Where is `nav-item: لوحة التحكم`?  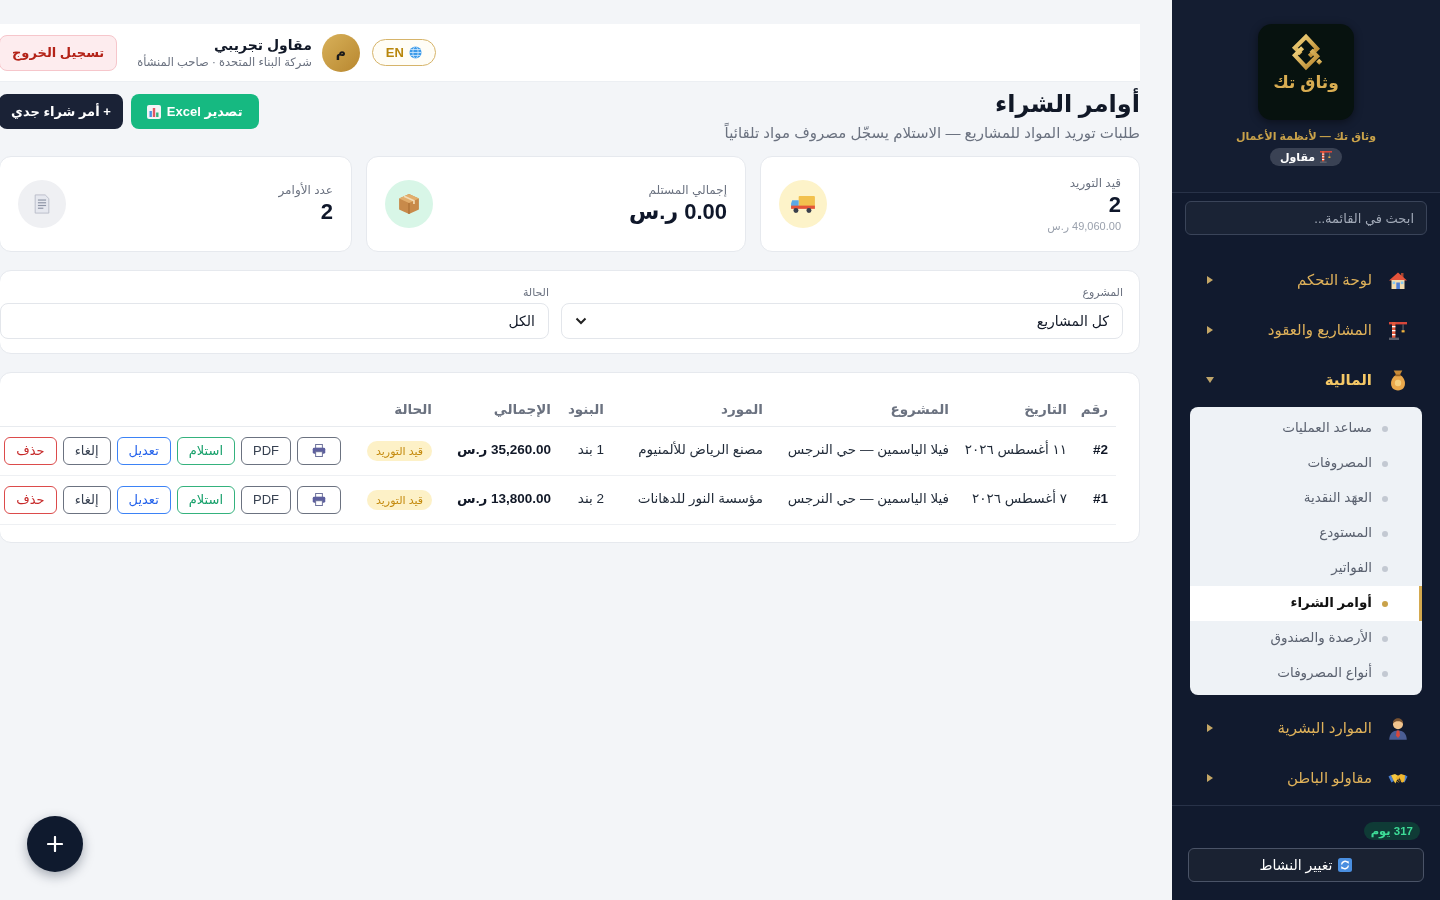 nav-item: لوحة التحكم is located at coordinates (1306, 280).